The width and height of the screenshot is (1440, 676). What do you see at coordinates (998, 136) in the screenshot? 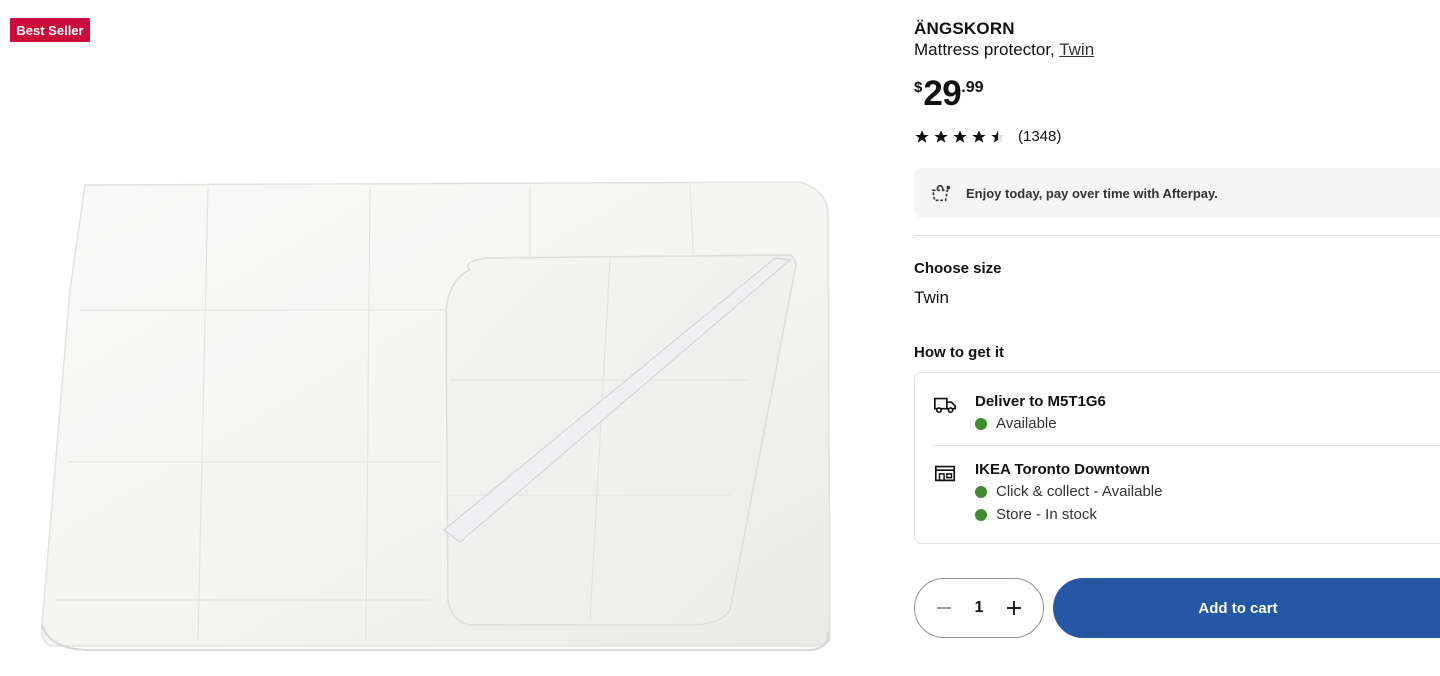
I see `half-star-icon` at bounding box center [998, 136].